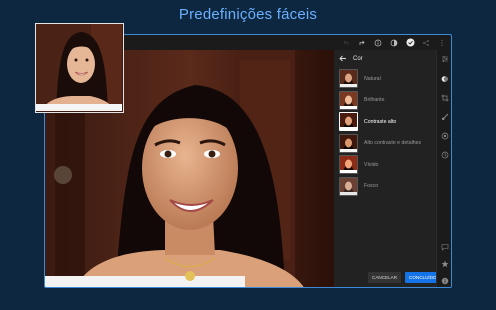  I want to click on preset-label: Vívido, so click(371, 164).